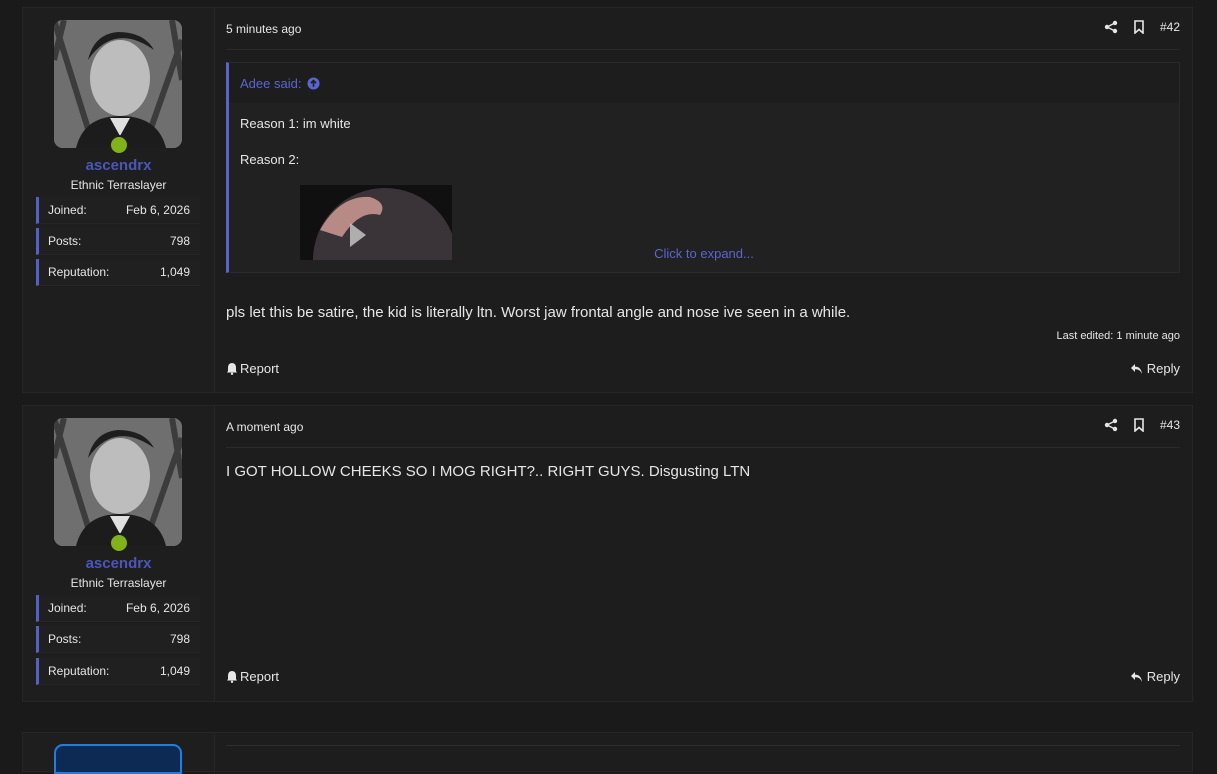 The width and height of the screenshot is (1217, 774). Describe the element at coordinates (1170, 27) in the screenshot. I see `post-number-link: #42` at that location.